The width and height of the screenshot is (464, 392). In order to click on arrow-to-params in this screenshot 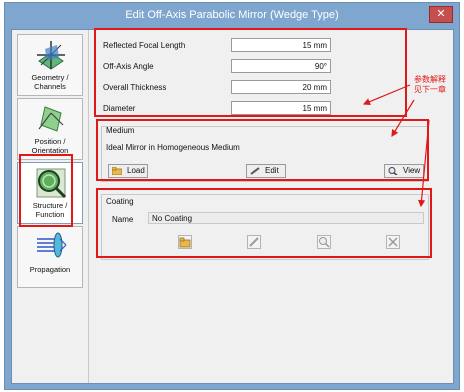, I will do `click(386, 95)`.